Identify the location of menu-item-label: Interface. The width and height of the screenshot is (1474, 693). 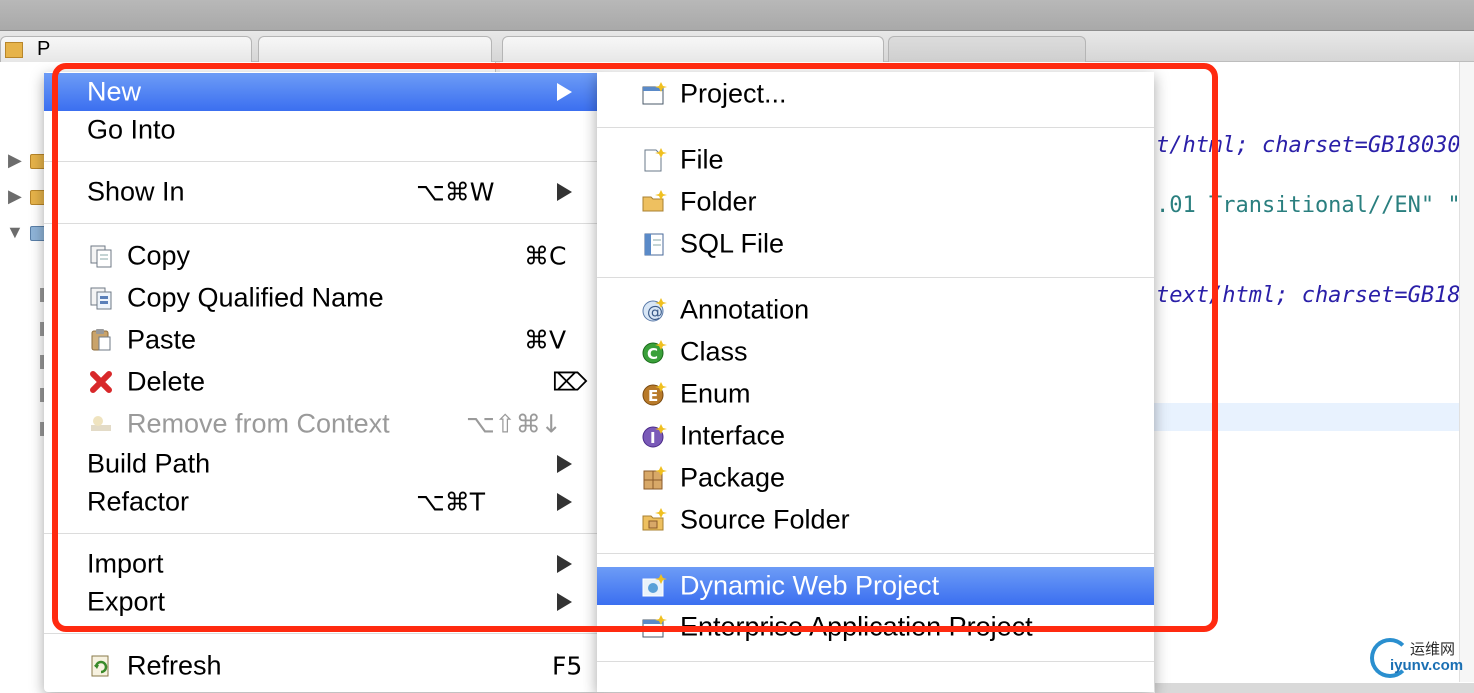
(733, 435).